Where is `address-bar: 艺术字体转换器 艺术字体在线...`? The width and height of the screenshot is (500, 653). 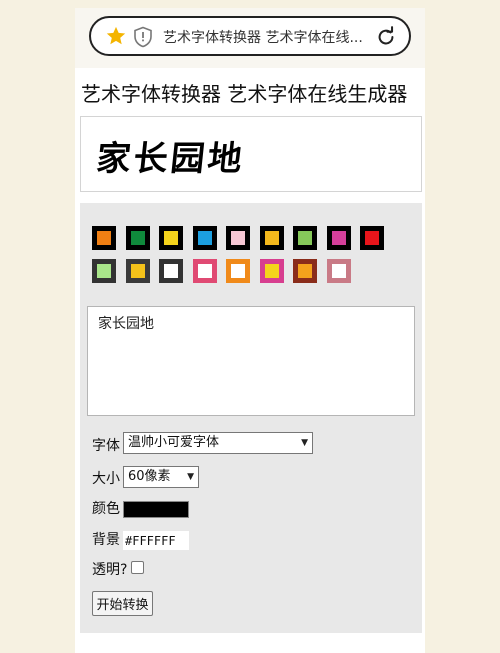 address-bar: 艺术字体转换器 艺术字体在线... is located at coordinates (250, 36).